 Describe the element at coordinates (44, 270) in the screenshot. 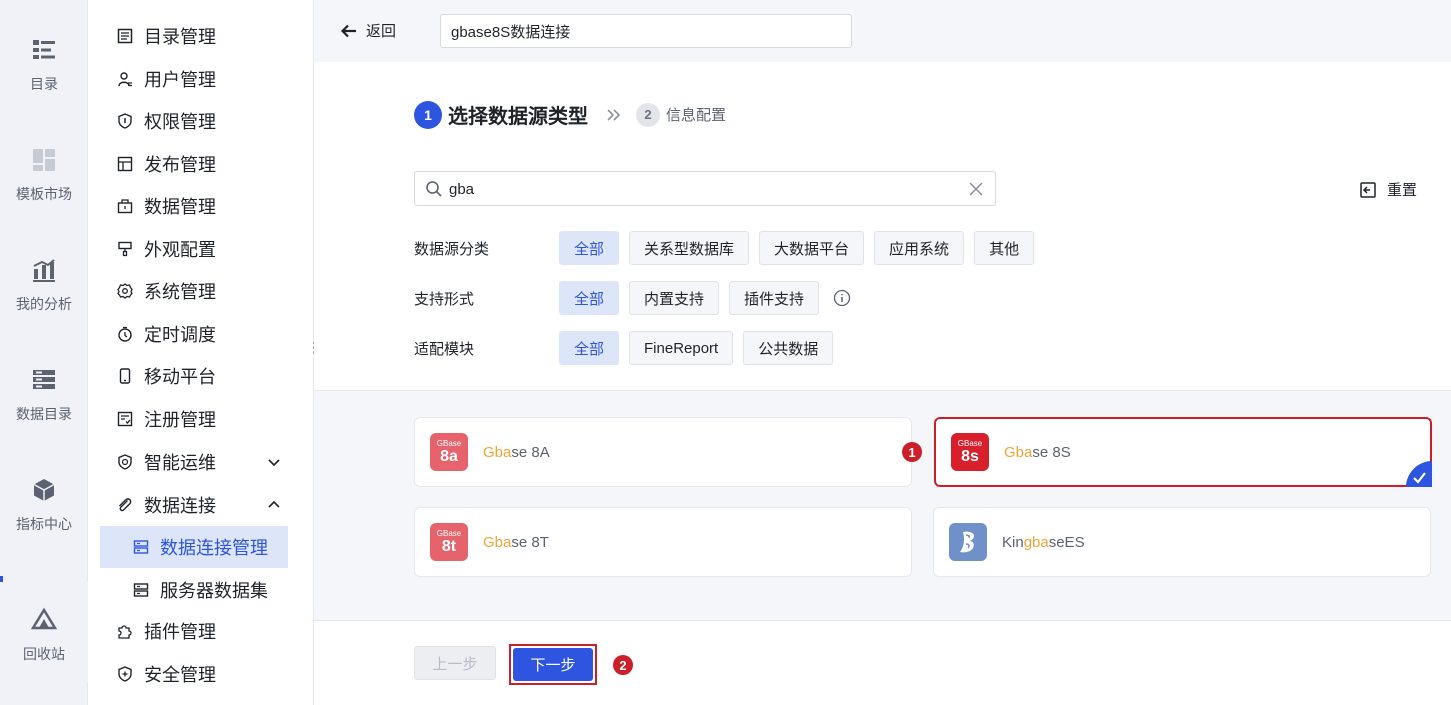

I see `analysis-icon` at that location.